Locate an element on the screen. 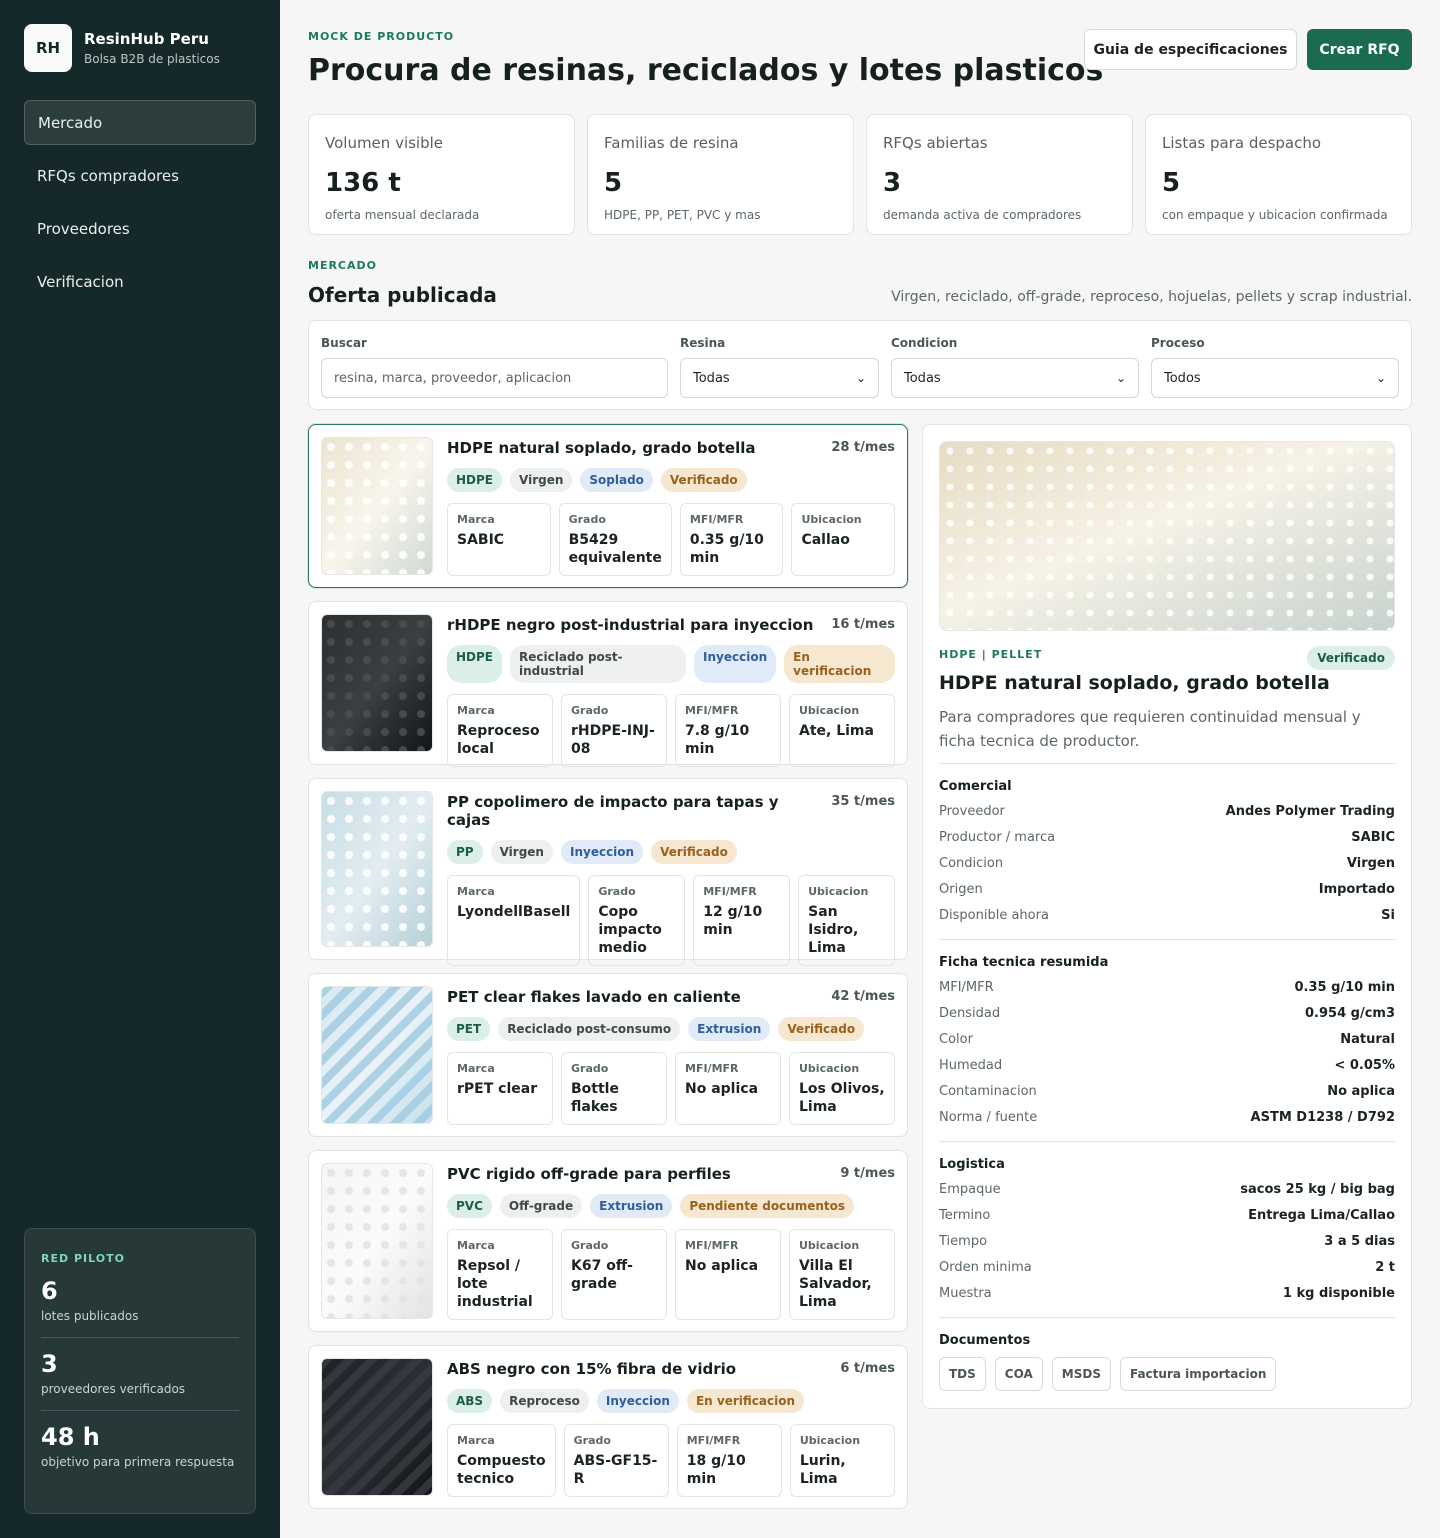 The width and height of the screenshot is (1440, 1538). document-chip: COA is located at coordinates (1018, 1374).